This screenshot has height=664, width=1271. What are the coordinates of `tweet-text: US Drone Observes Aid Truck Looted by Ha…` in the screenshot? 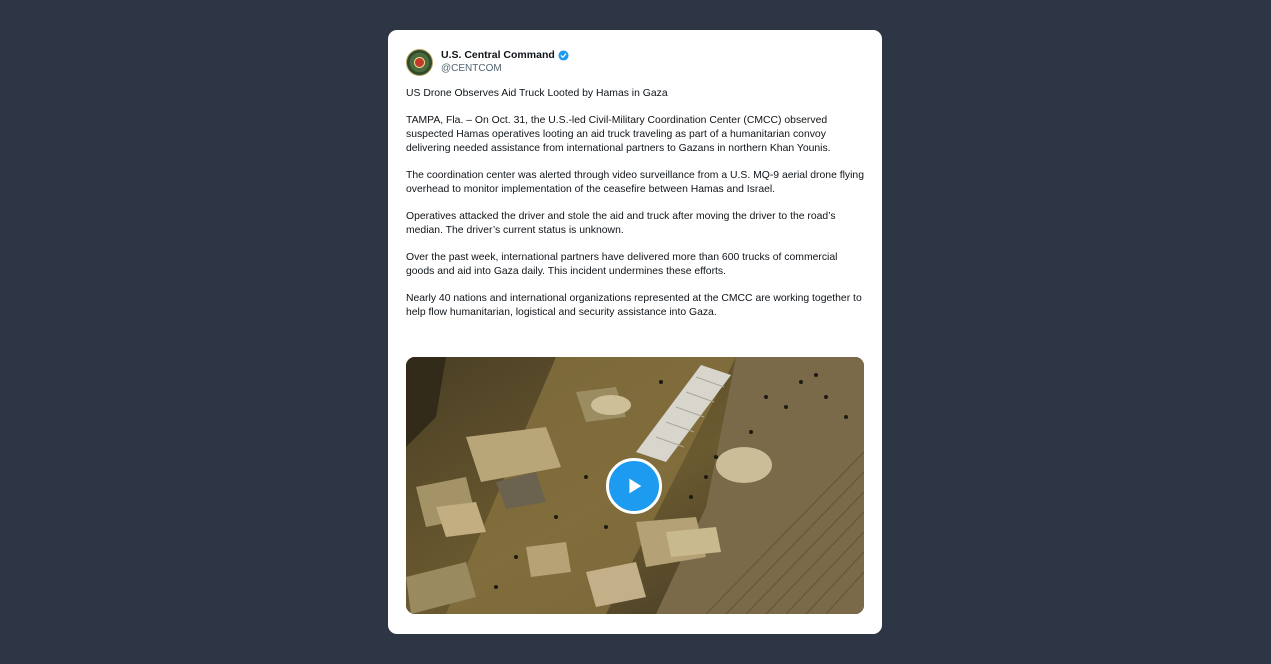 It's located at (636, 210).